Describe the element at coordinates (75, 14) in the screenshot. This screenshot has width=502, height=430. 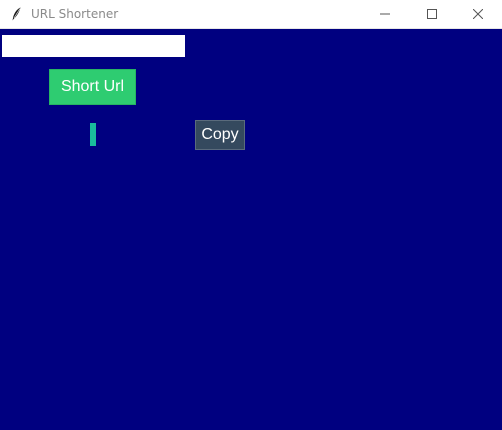
I see `window-title: URL Shortener` at that location.